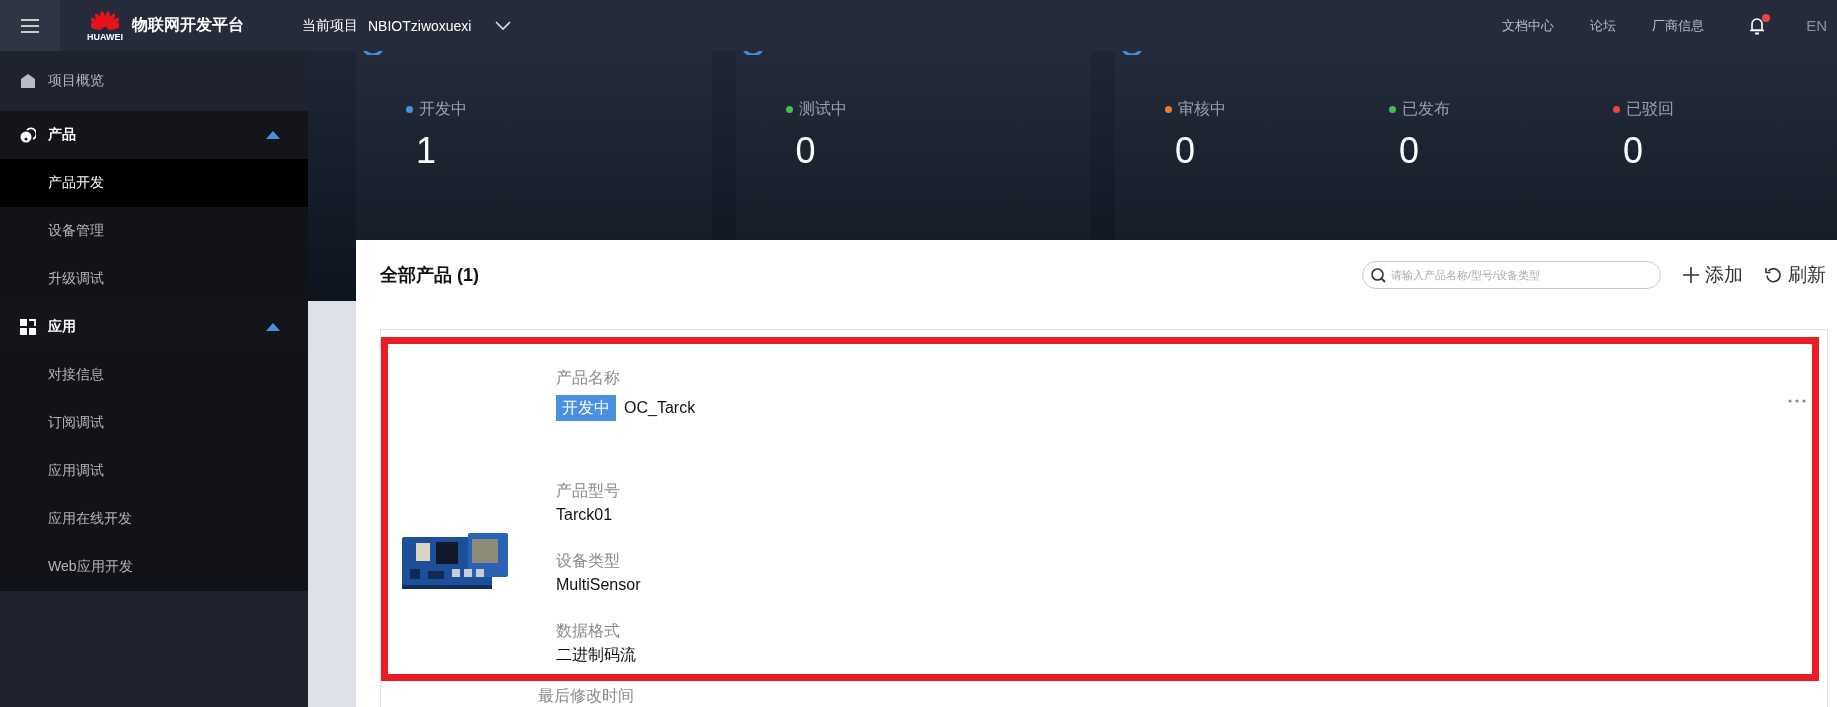 The image size is (1837, 707). Describe the element at coordinates (154, 327) in the screenshot. I see `sidebar-group: 应用` at that location.